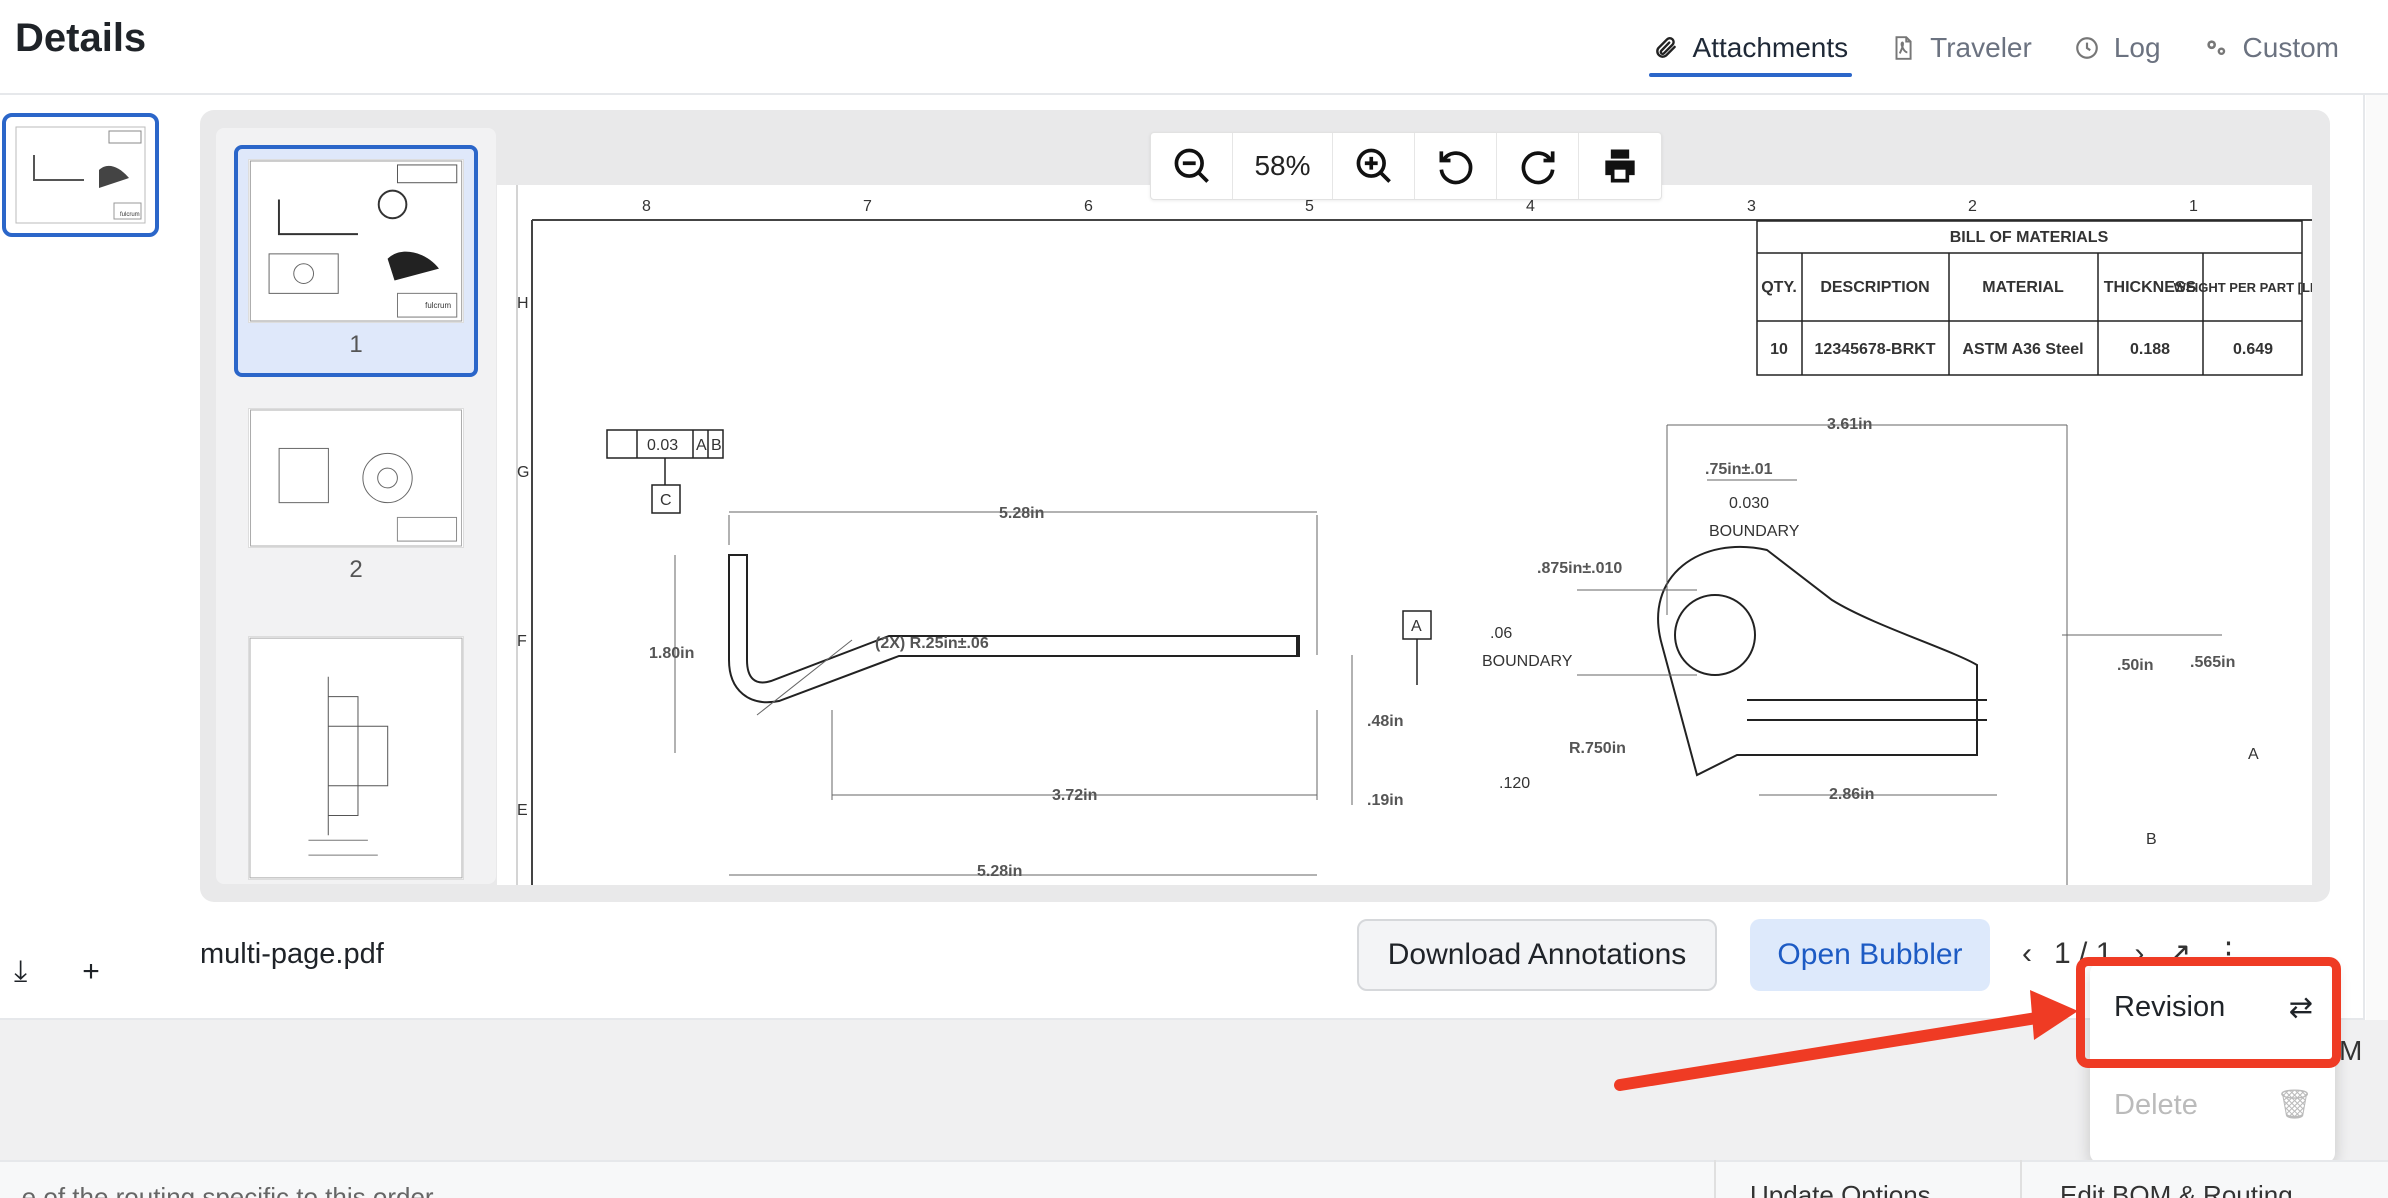 This screenshot has height=1198, width=2388. I want to click on edit-bom-routing-button: Edit BOM & Routing, so click(2176, 1189).